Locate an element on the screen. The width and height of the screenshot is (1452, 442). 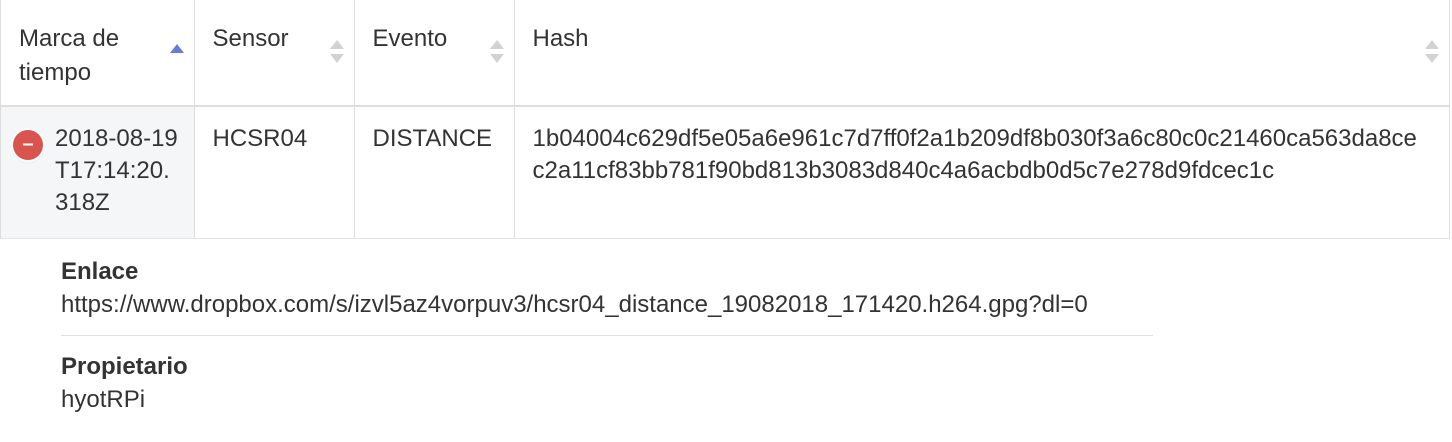
sensor-value: HCSR04 is located at coordinates (260, 138).